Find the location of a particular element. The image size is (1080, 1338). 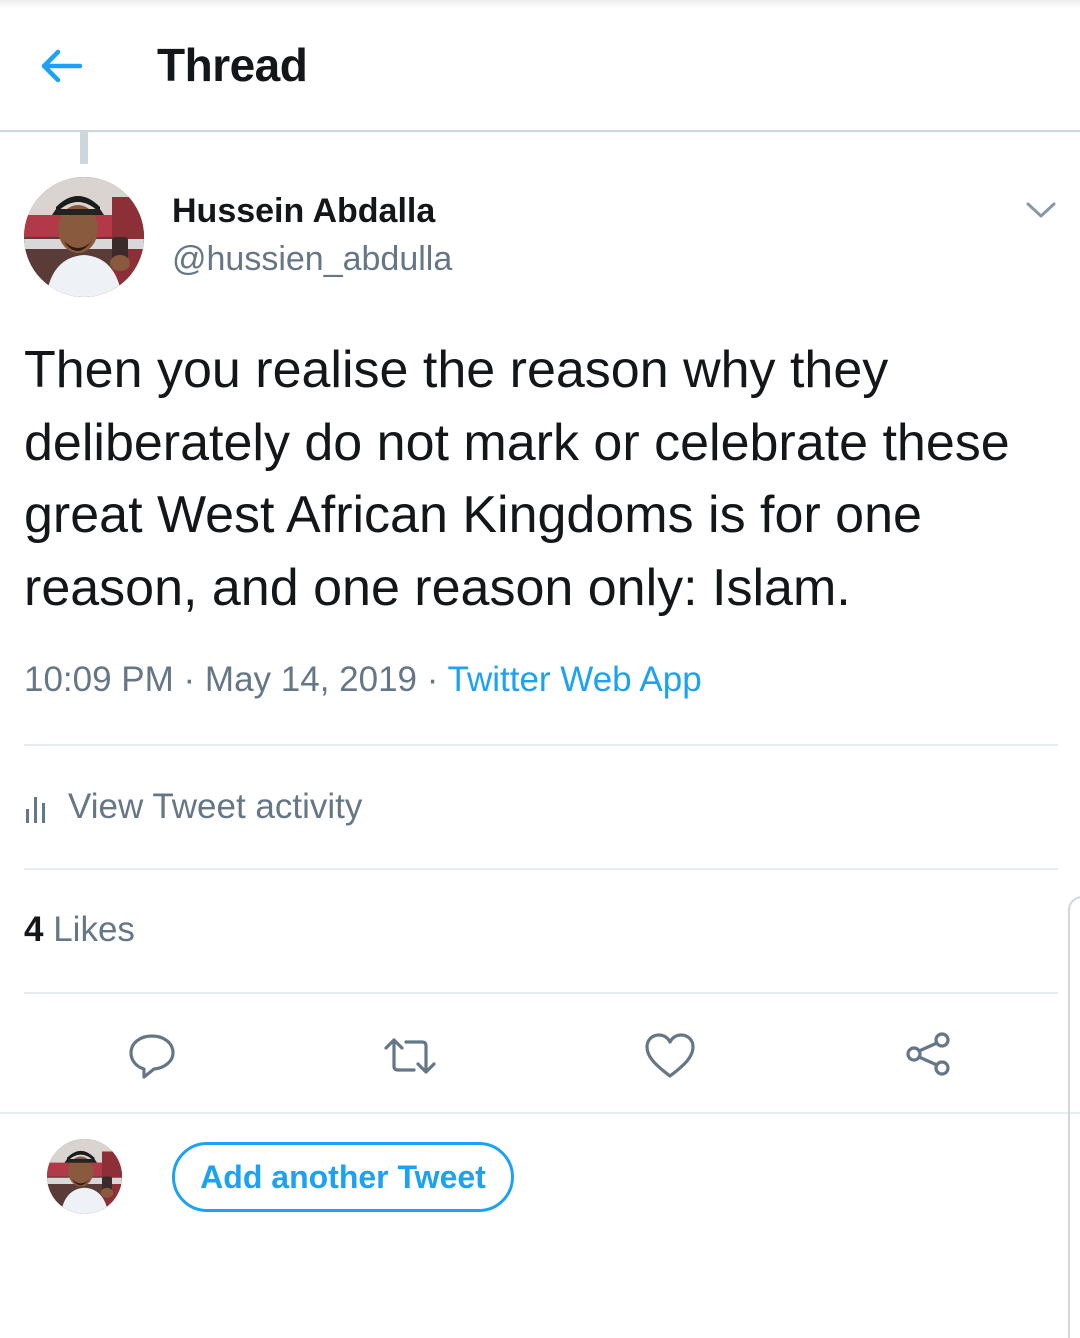

author-handle: @hussien_abdulla is located at coordinates (312, 259).